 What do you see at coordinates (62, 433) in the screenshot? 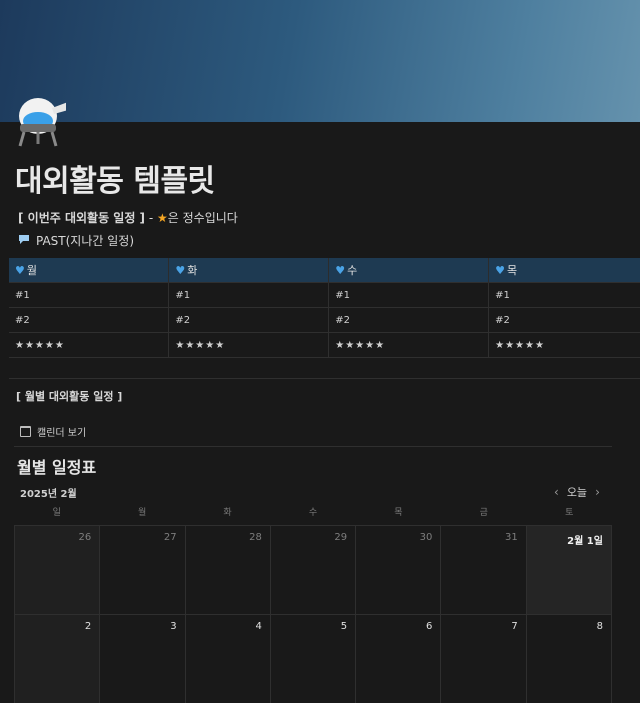
I see `calendar-view-label: 캘린더 보기` at bounding box center [62, 433].